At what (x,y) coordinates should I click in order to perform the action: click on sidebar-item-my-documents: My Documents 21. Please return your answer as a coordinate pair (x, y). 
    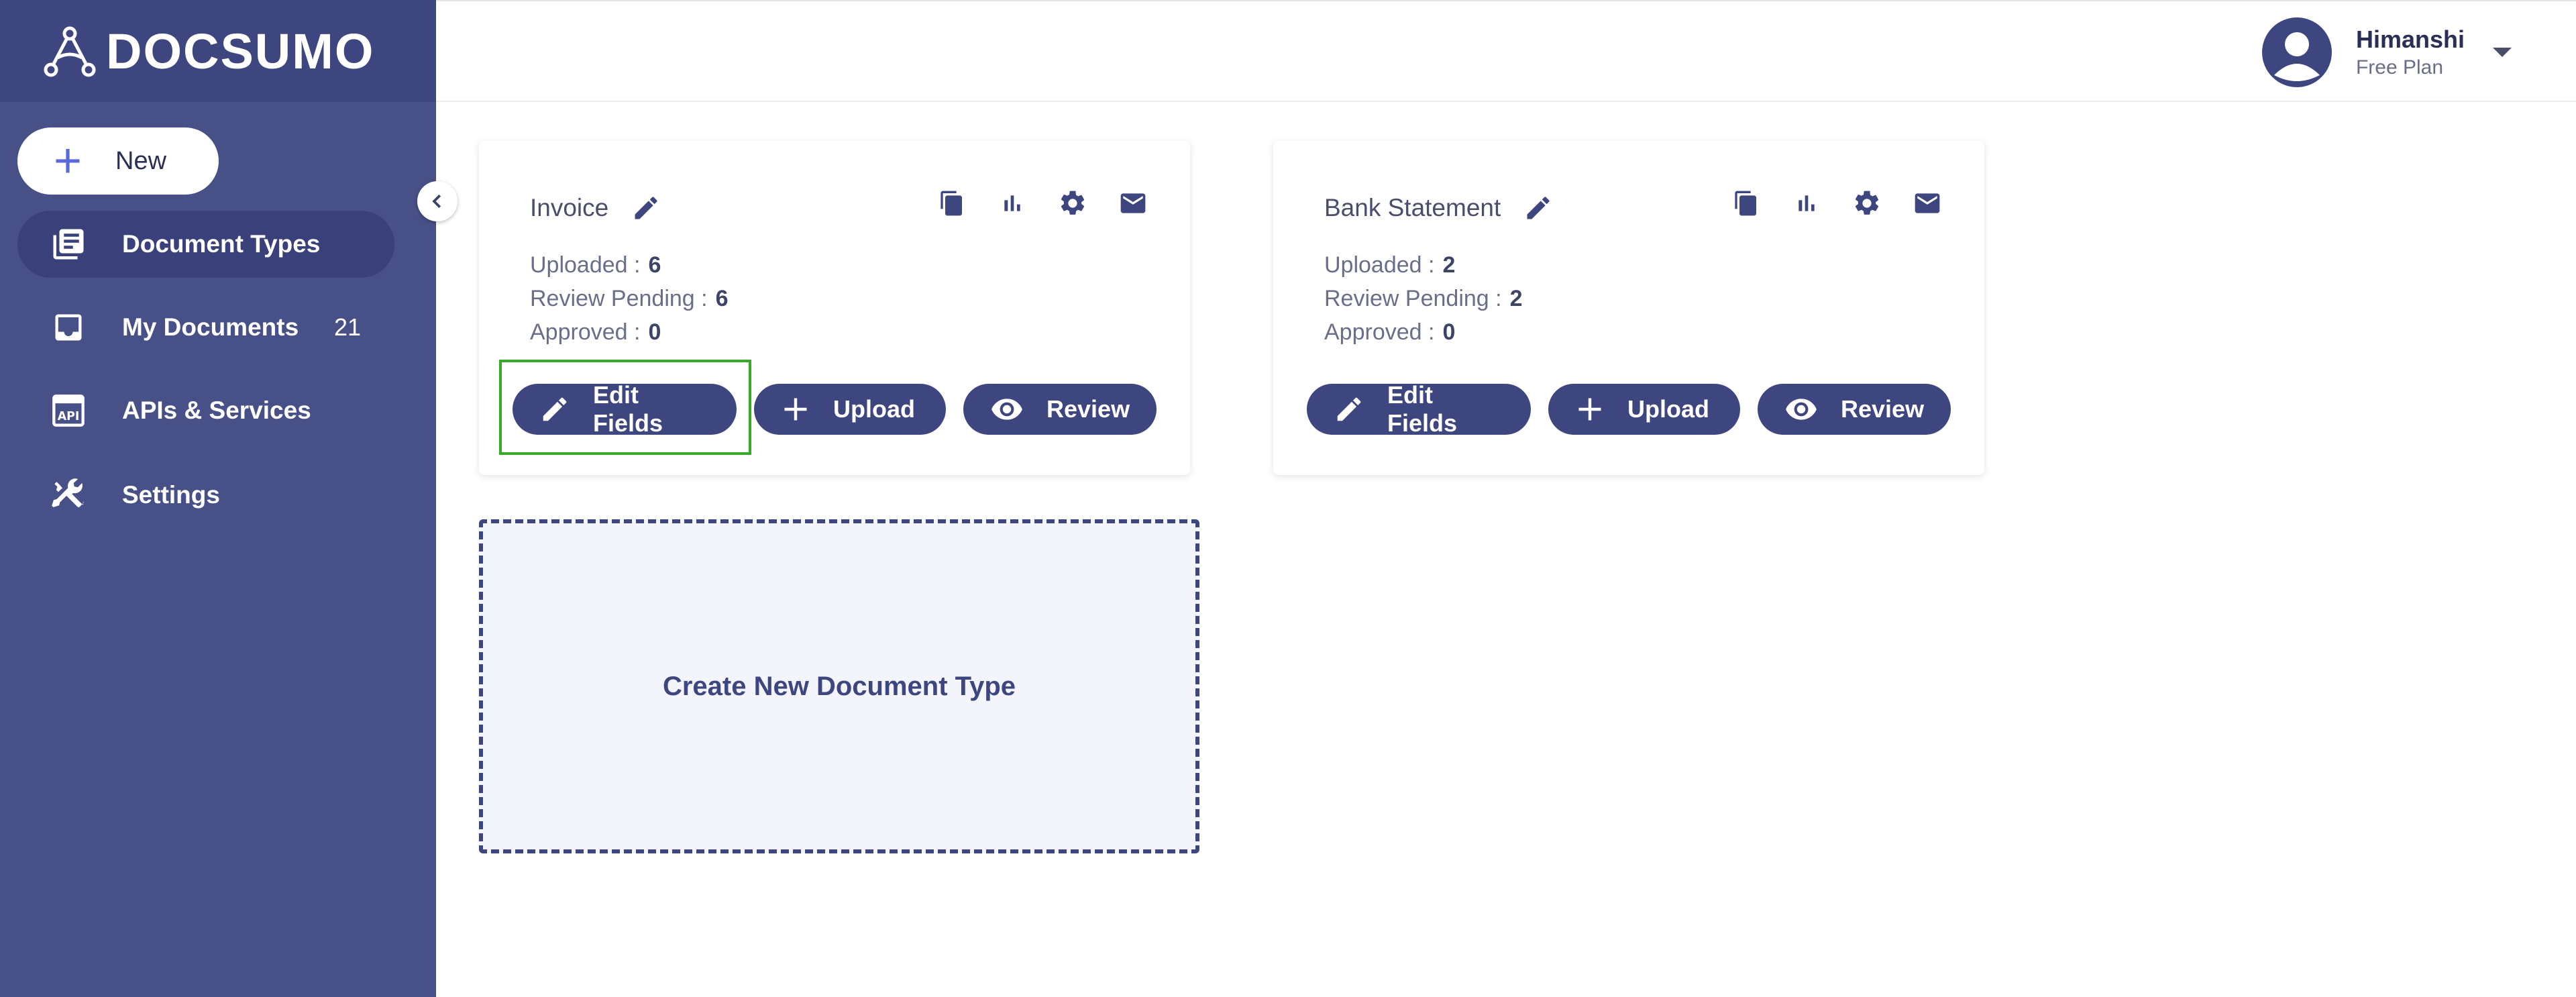
    Looking at the image, I should click on (205, 327).